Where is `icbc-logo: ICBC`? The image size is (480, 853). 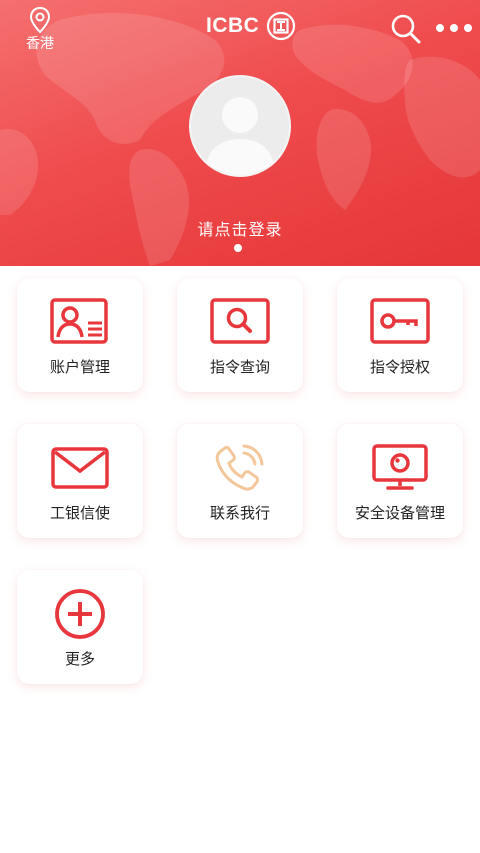 icbc-logo: ICBC is located at coordinates (251, 26).